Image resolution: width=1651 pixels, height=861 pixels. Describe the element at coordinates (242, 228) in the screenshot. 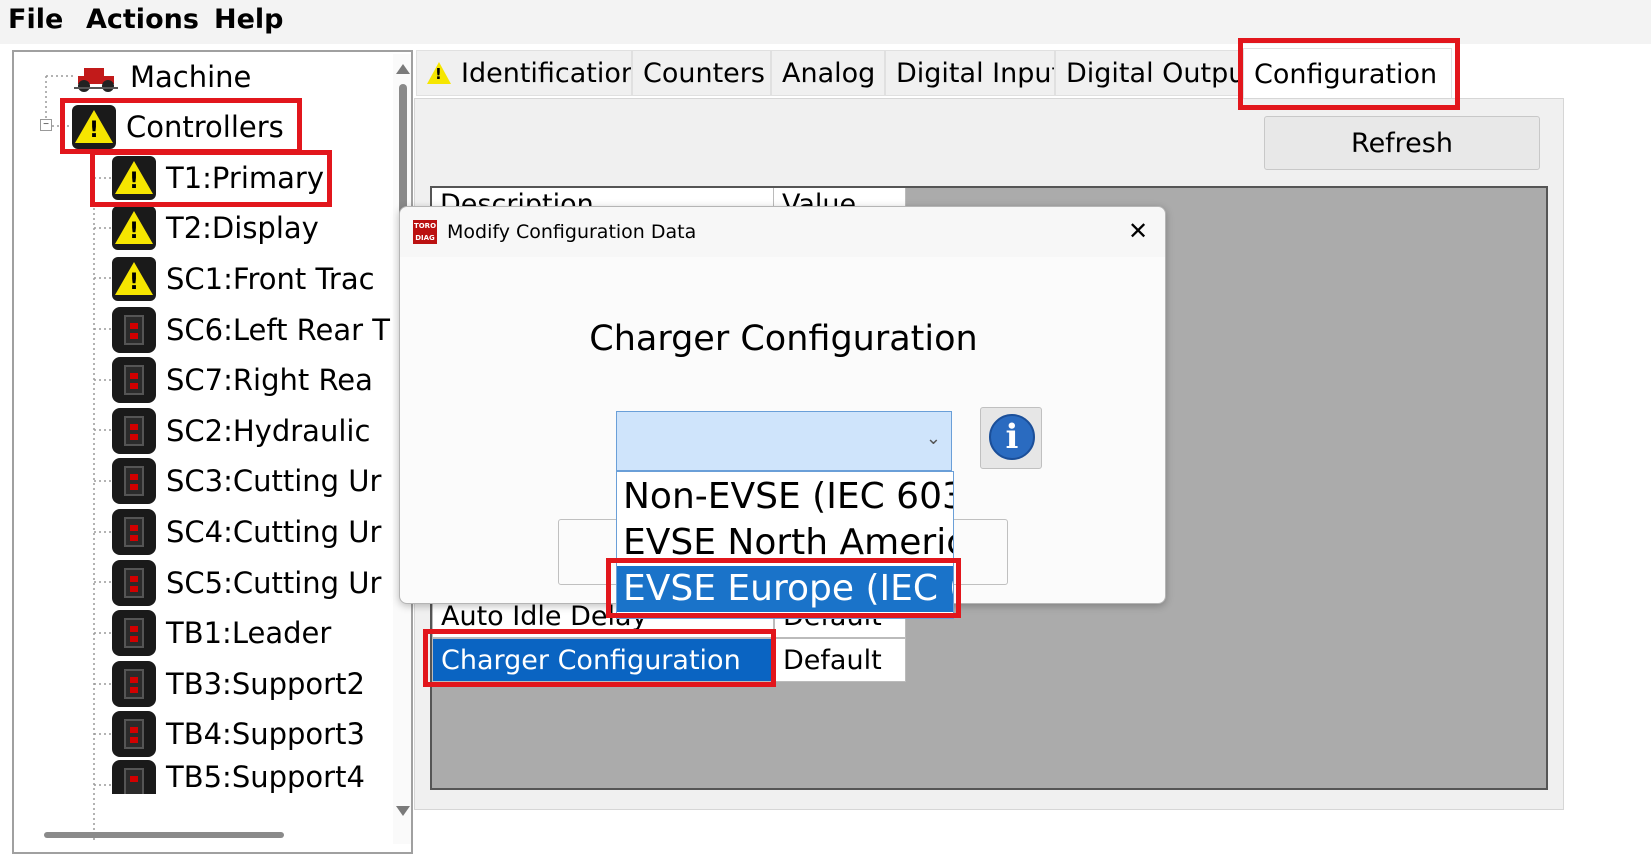

I see `tree-label: T2:Display` at that location.